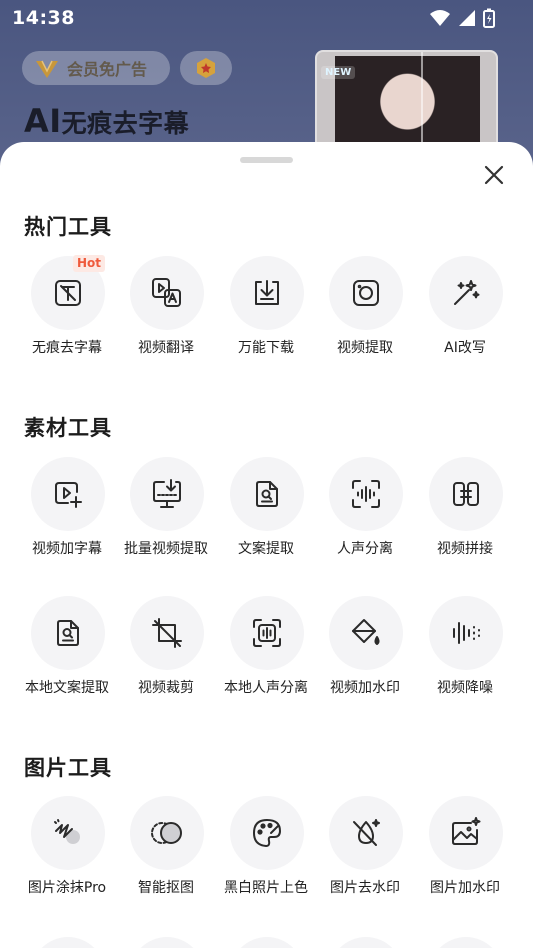  I want to click on tool-video-extract: 视频提取, so click(365, 311).